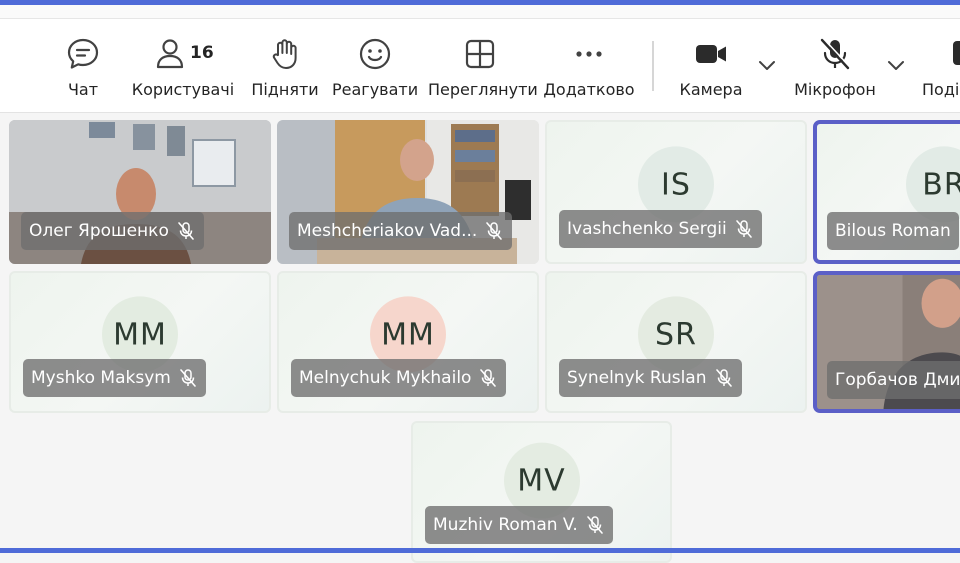  What do you see at coordinates (897, 380) in the screenshot?
I see `participant-name: Горбачов Дми` at bounding box center [897, 380].